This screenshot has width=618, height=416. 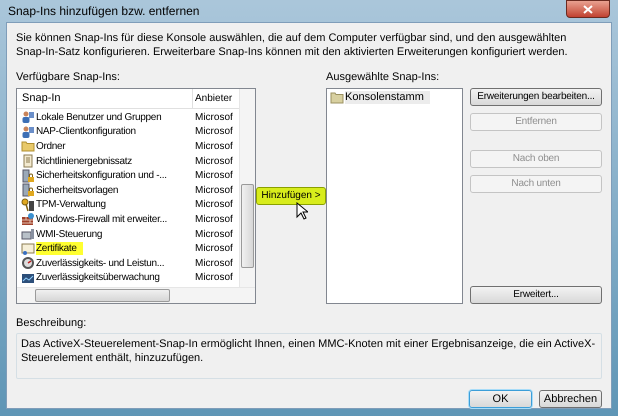 I want to click on dialog-button: OK, so click(x=500, y=399).